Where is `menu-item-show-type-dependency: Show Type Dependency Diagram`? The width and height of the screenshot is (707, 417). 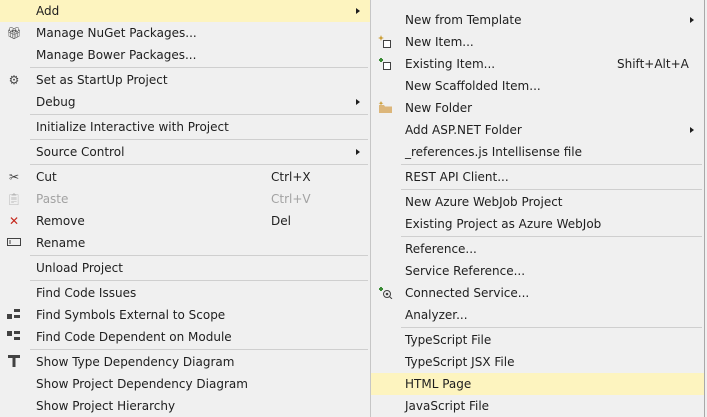
menu-item-show-type-dependency: Show Type Dependency Diagram is located at coordinates (185, 362).